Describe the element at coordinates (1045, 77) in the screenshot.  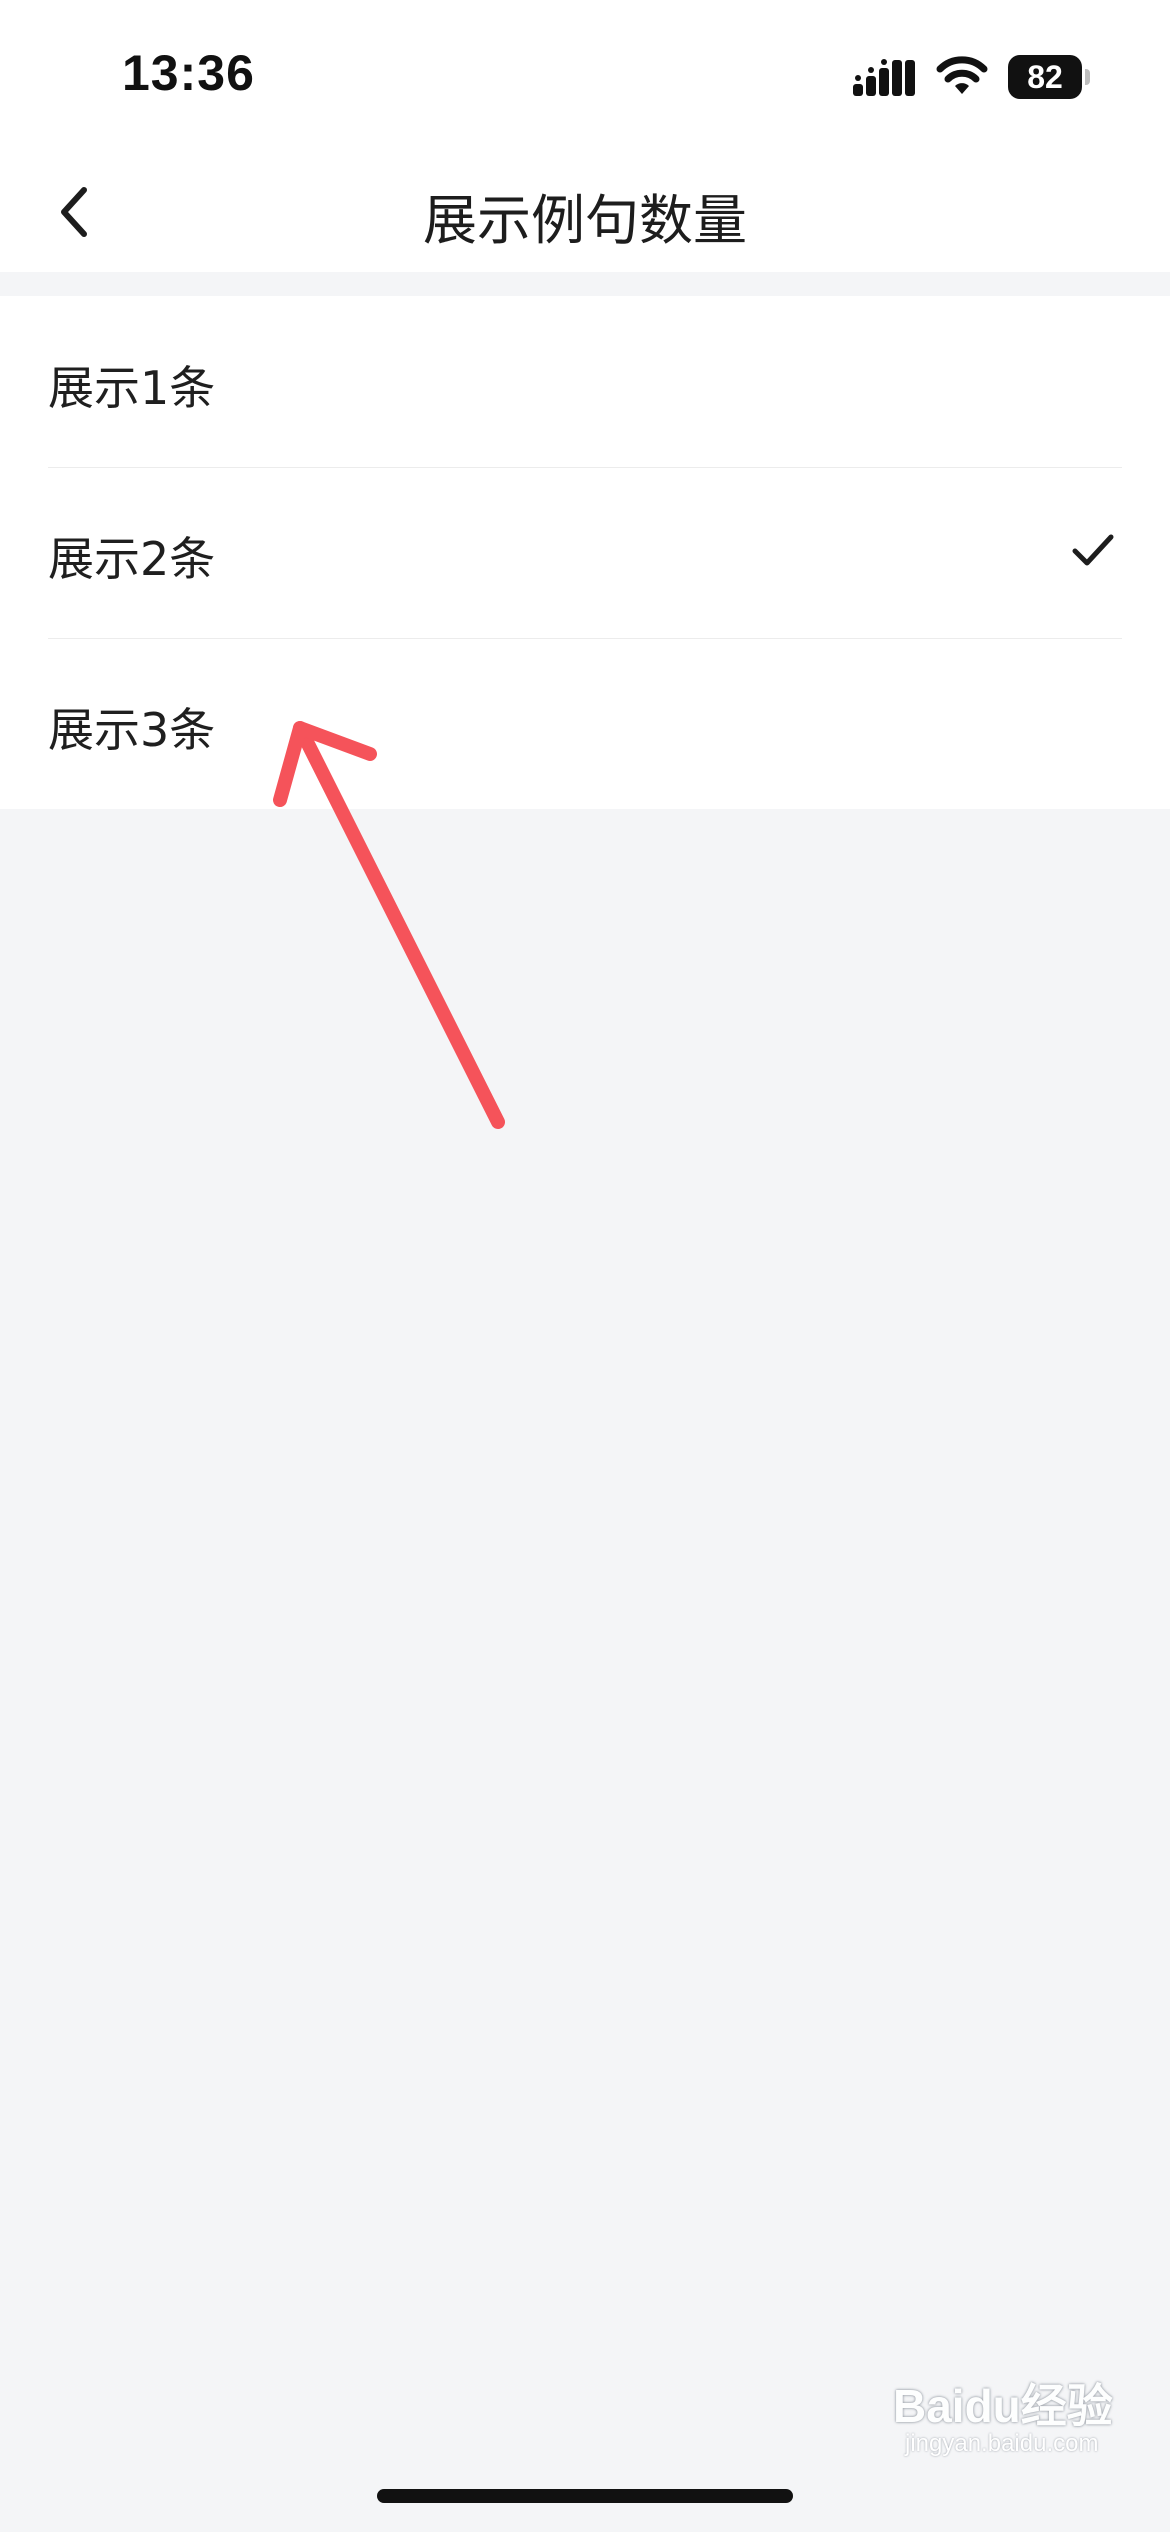
I see `battery-level: 82` at that location.